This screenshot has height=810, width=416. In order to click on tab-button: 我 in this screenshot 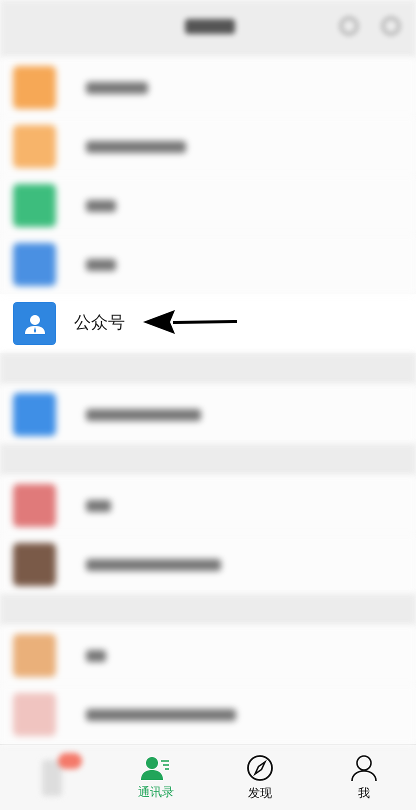, I will do `click(364, 777)`.